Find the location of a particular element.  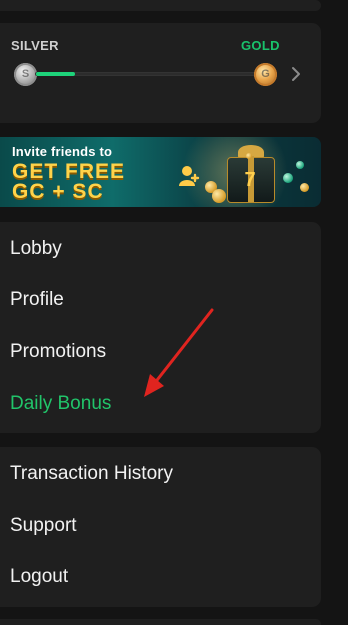

menu-item-logout: Logout is located at coordinates (39, 577).